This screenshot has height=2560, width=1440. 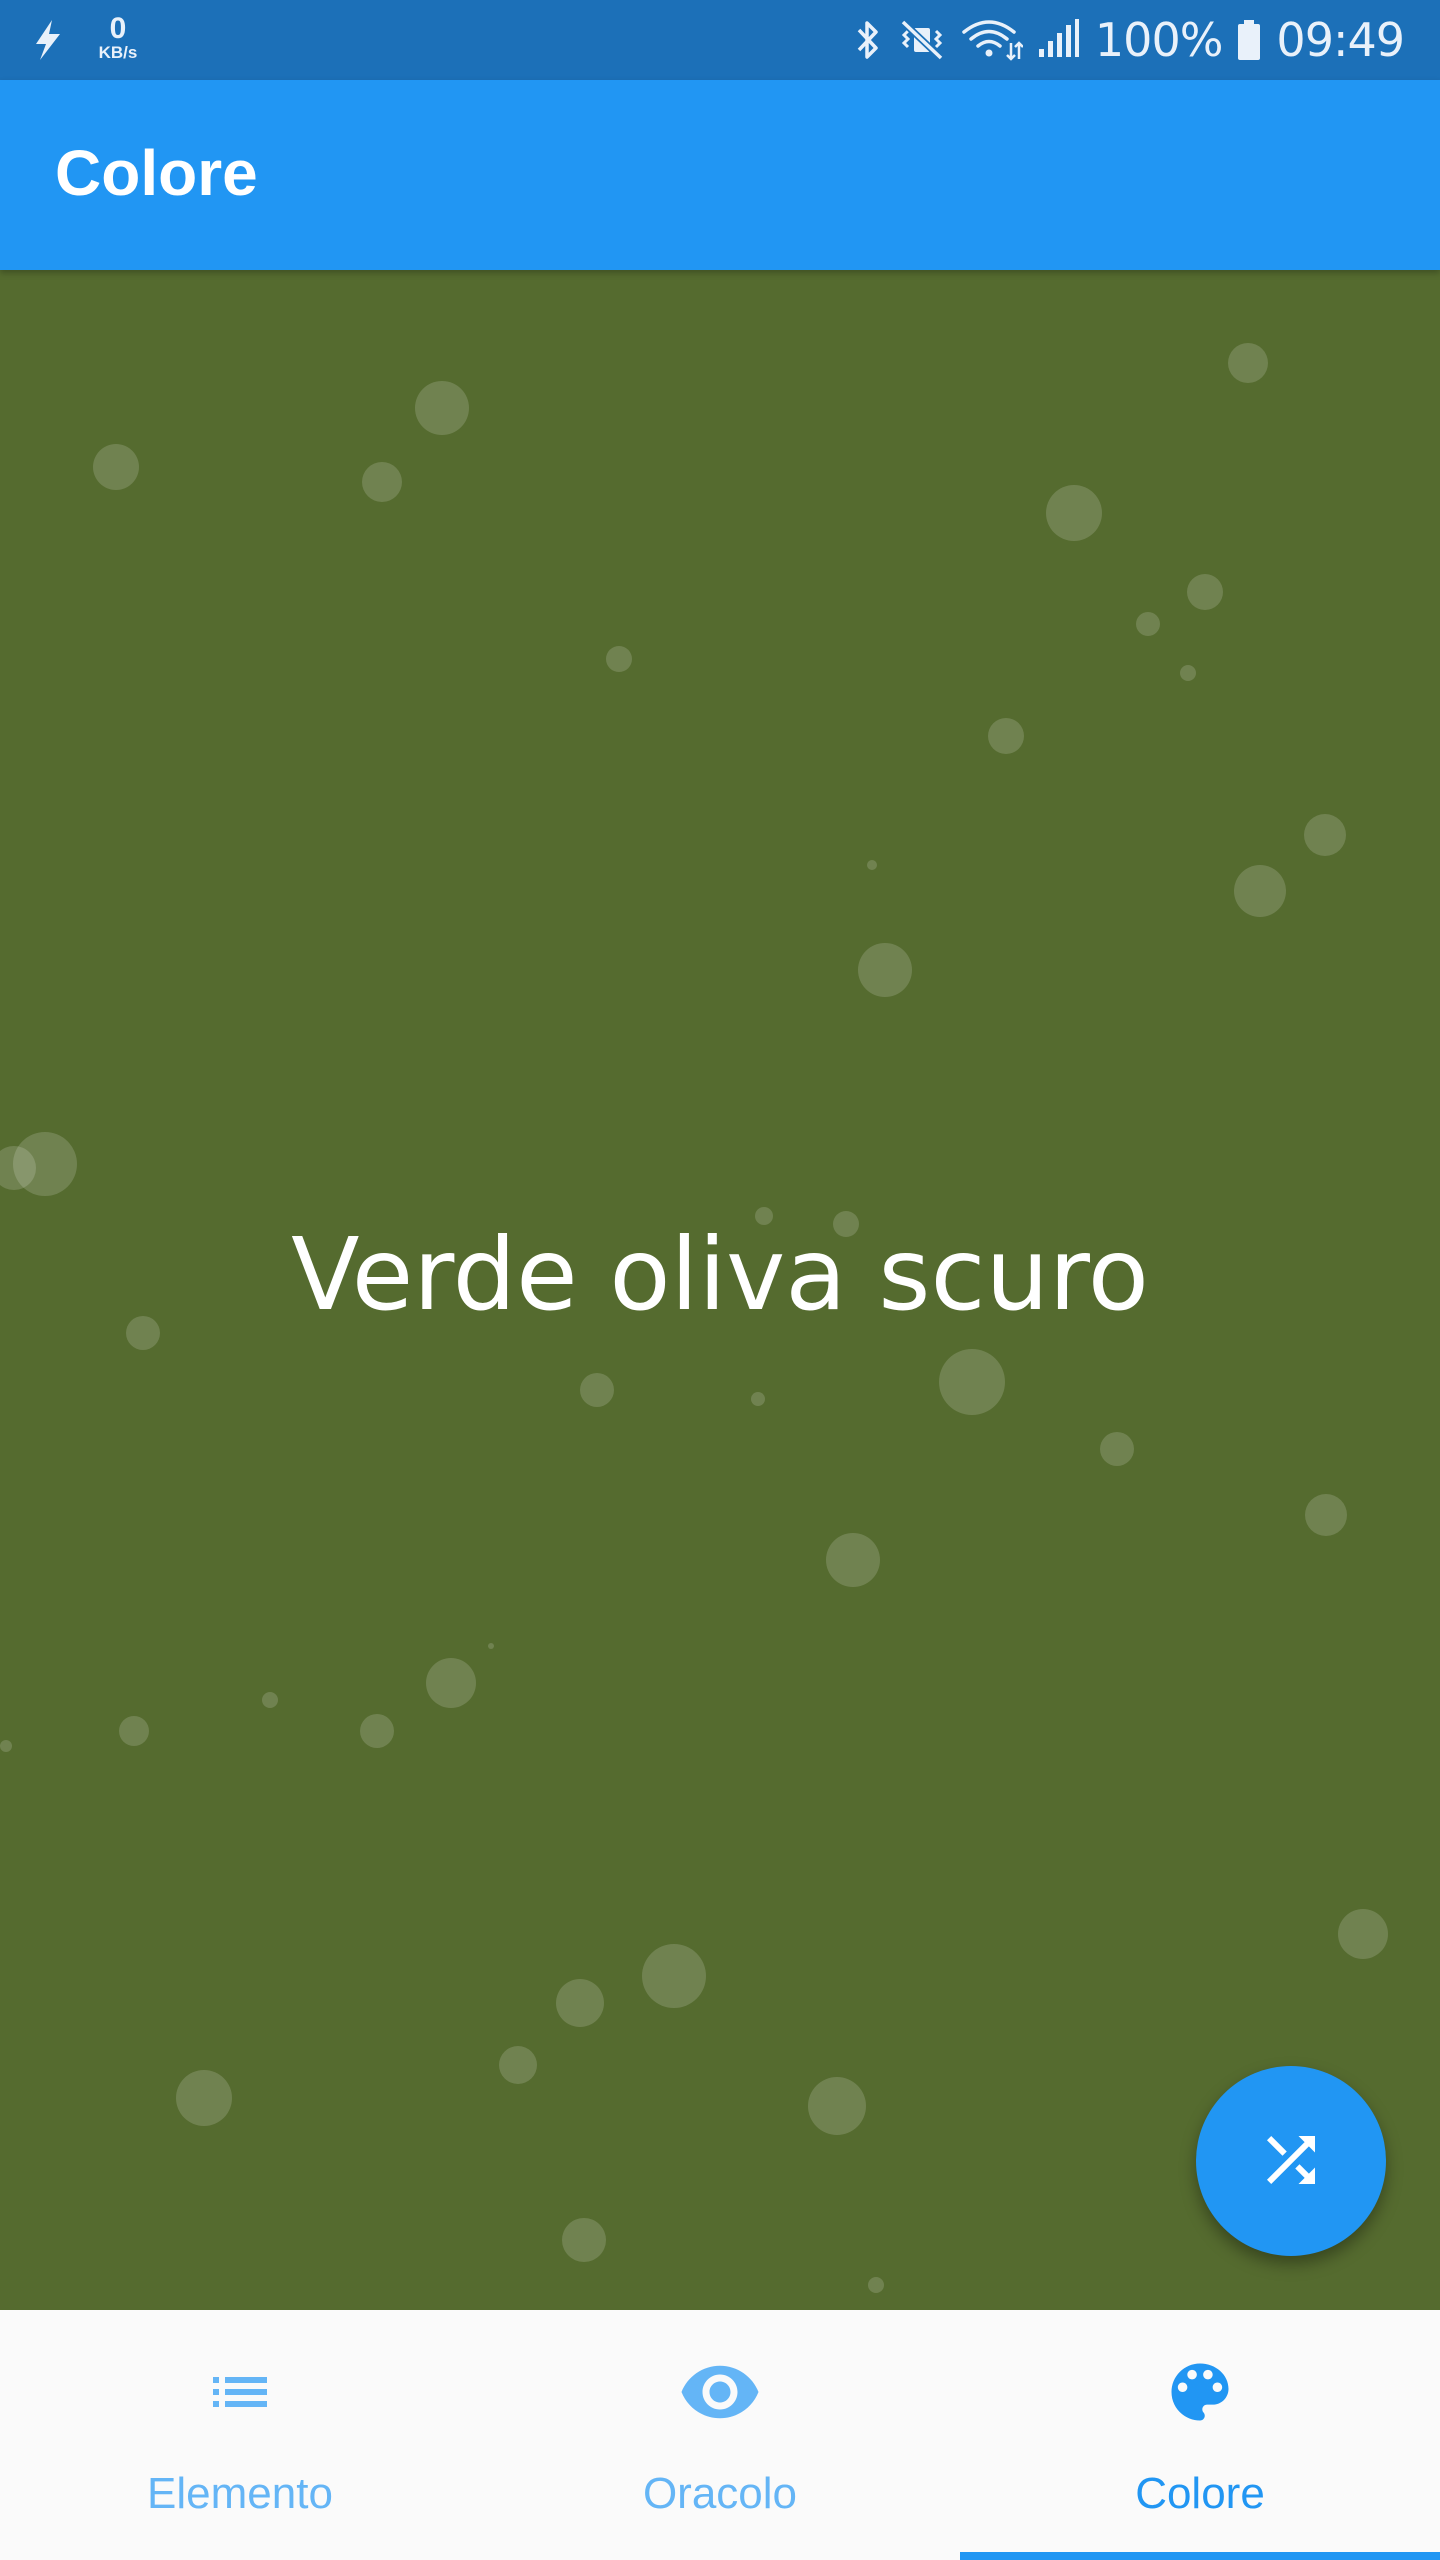 I want to click on network-speed-unit: KB/s, so click(x=118, y=52).